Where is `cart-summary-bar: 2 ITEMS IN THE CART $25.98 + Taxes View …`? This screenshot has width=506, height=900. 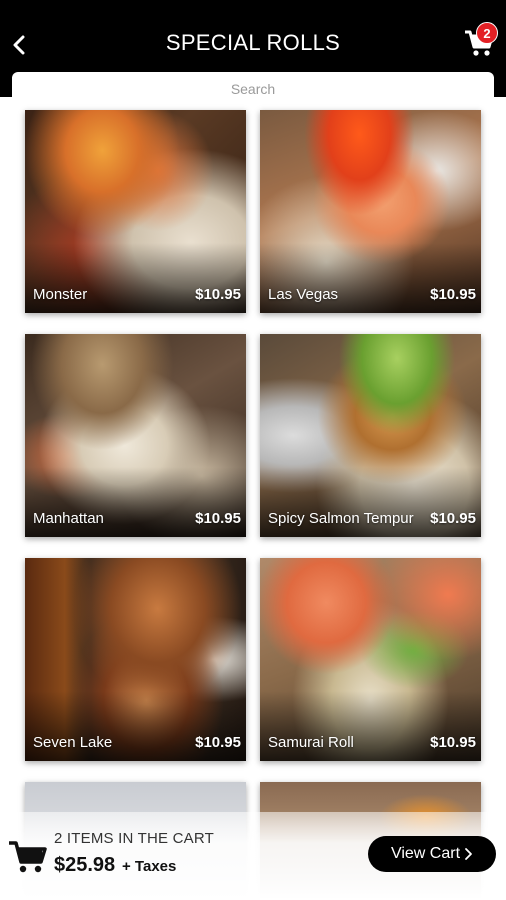
cart-summary-bar: 2 ITEMS IN THE CART $25.98 + Taxes View … is located at coordinates (253, 856).